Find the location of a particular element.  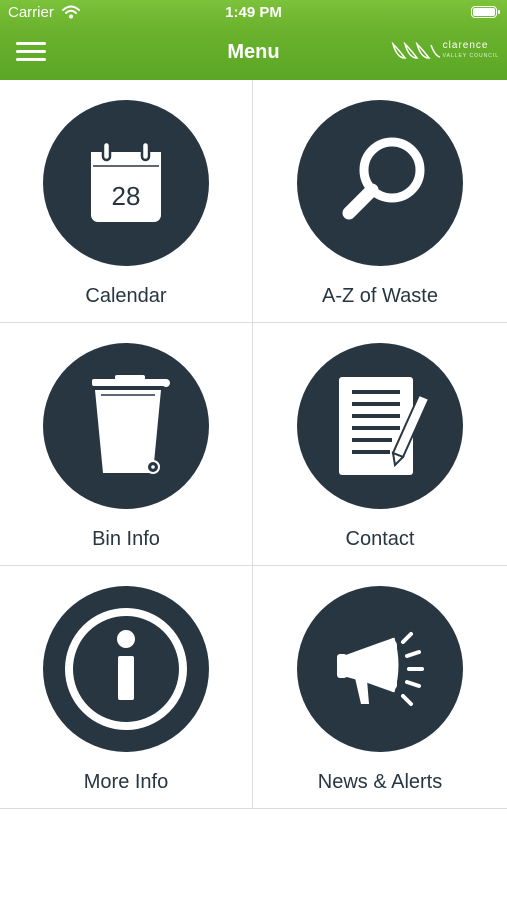

tile-a-z-of-waste: A-Z of Waste is located at coordinates (380, 201).